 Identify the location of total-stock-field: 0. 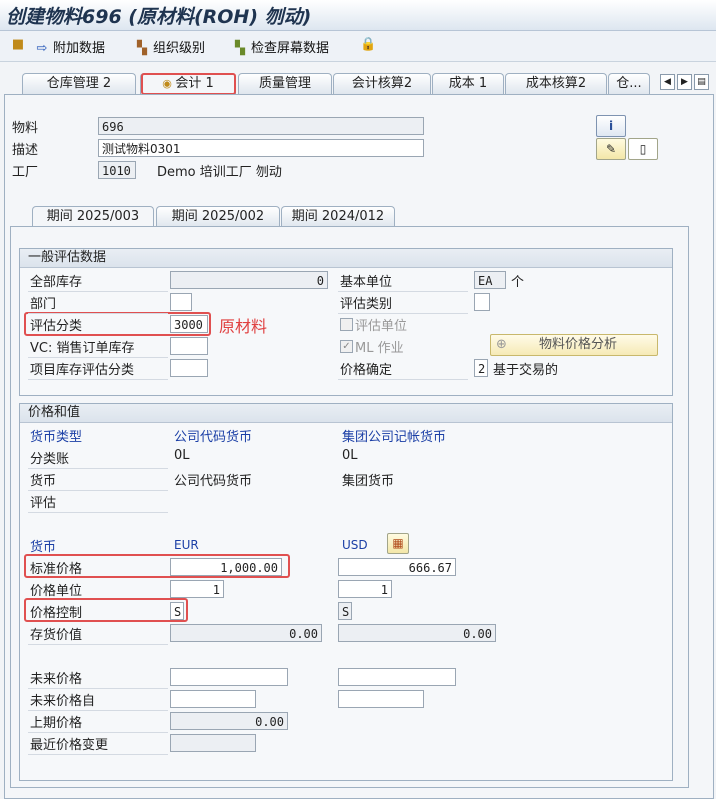
(249, 280).